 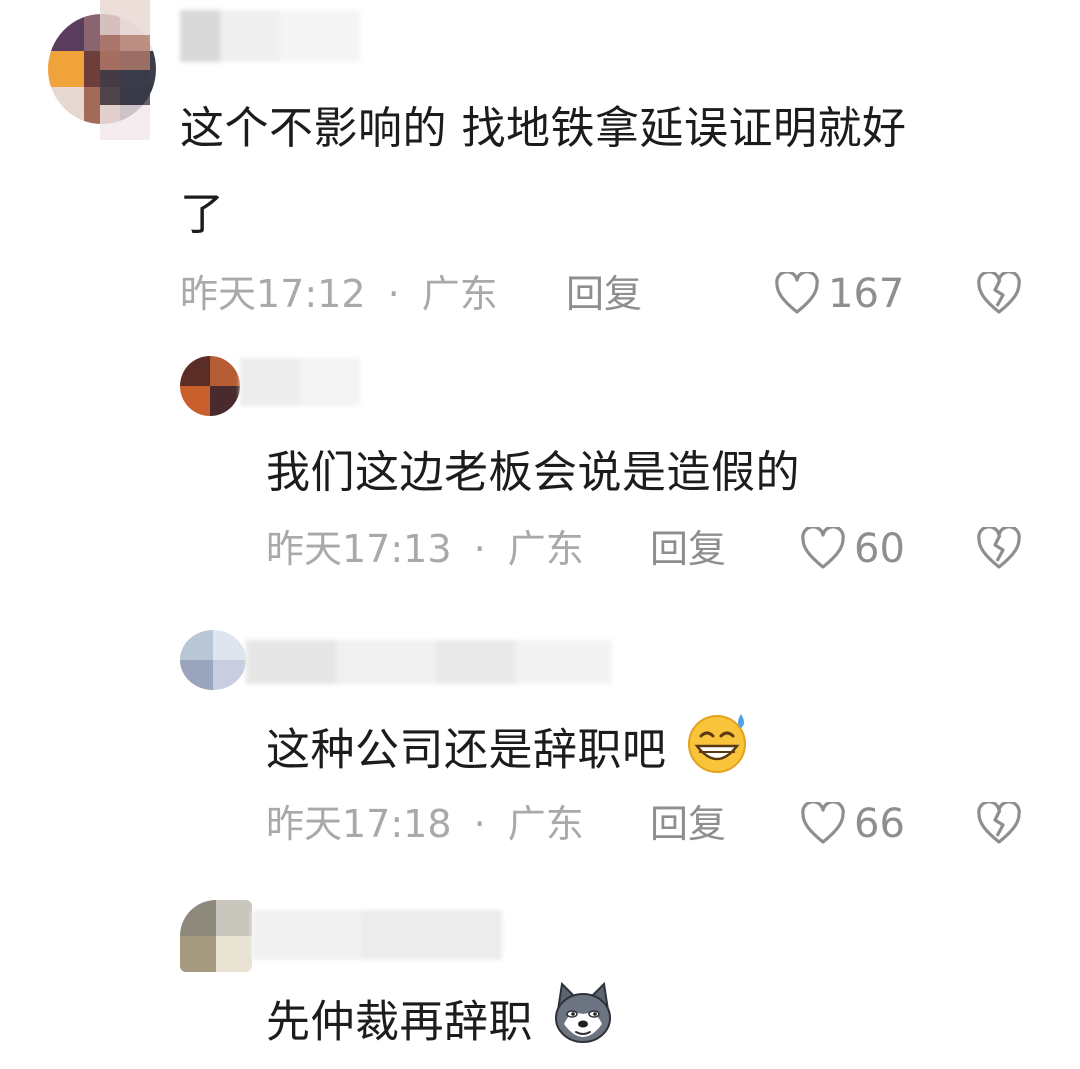 What do you see at coordinates (202, 214) in the screenshot?
I see `comment-text: 了` at bounding box center [202, 214].